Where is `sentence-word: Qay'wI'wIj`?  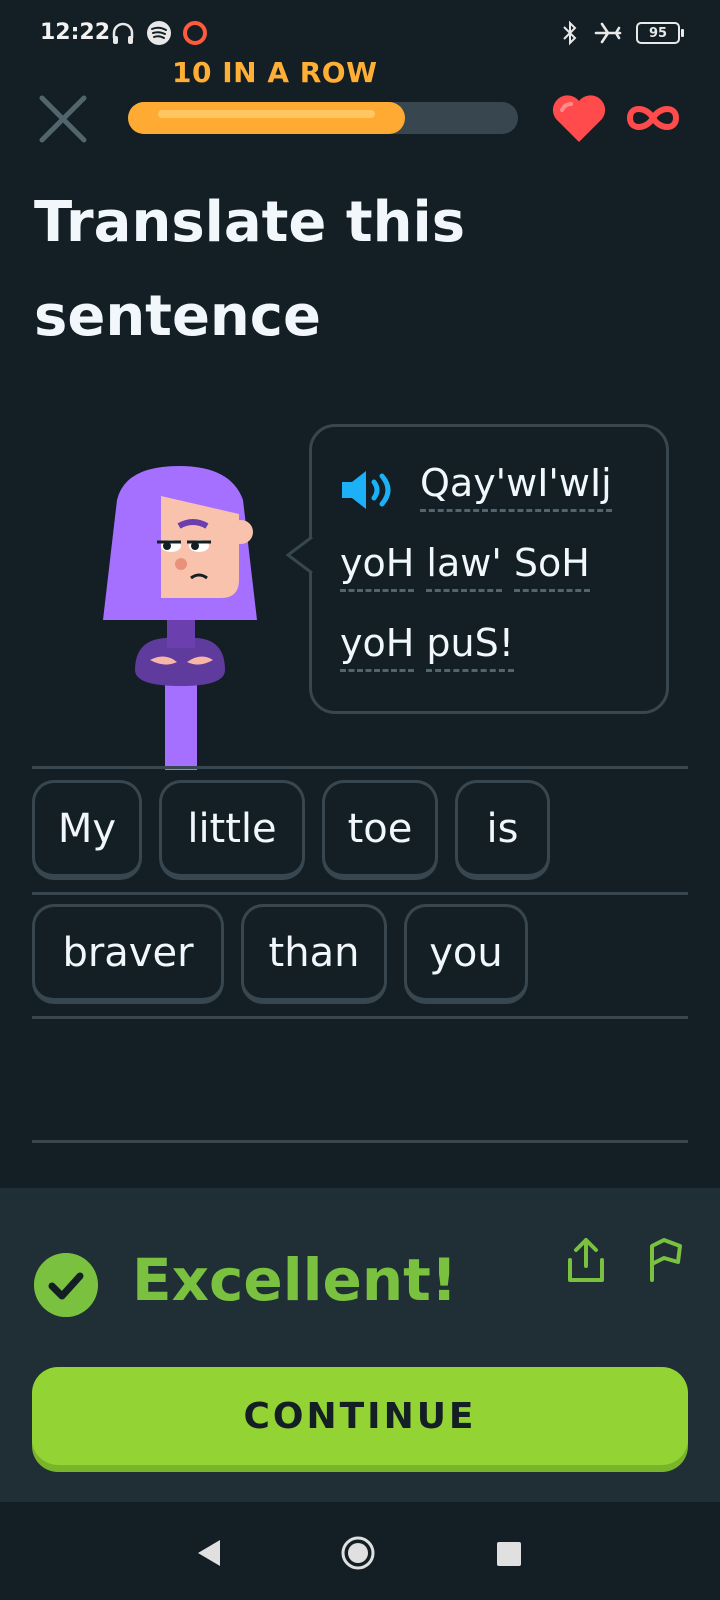
sentence-word: Qay'wI'wIj is located at coordinates (516, 486).